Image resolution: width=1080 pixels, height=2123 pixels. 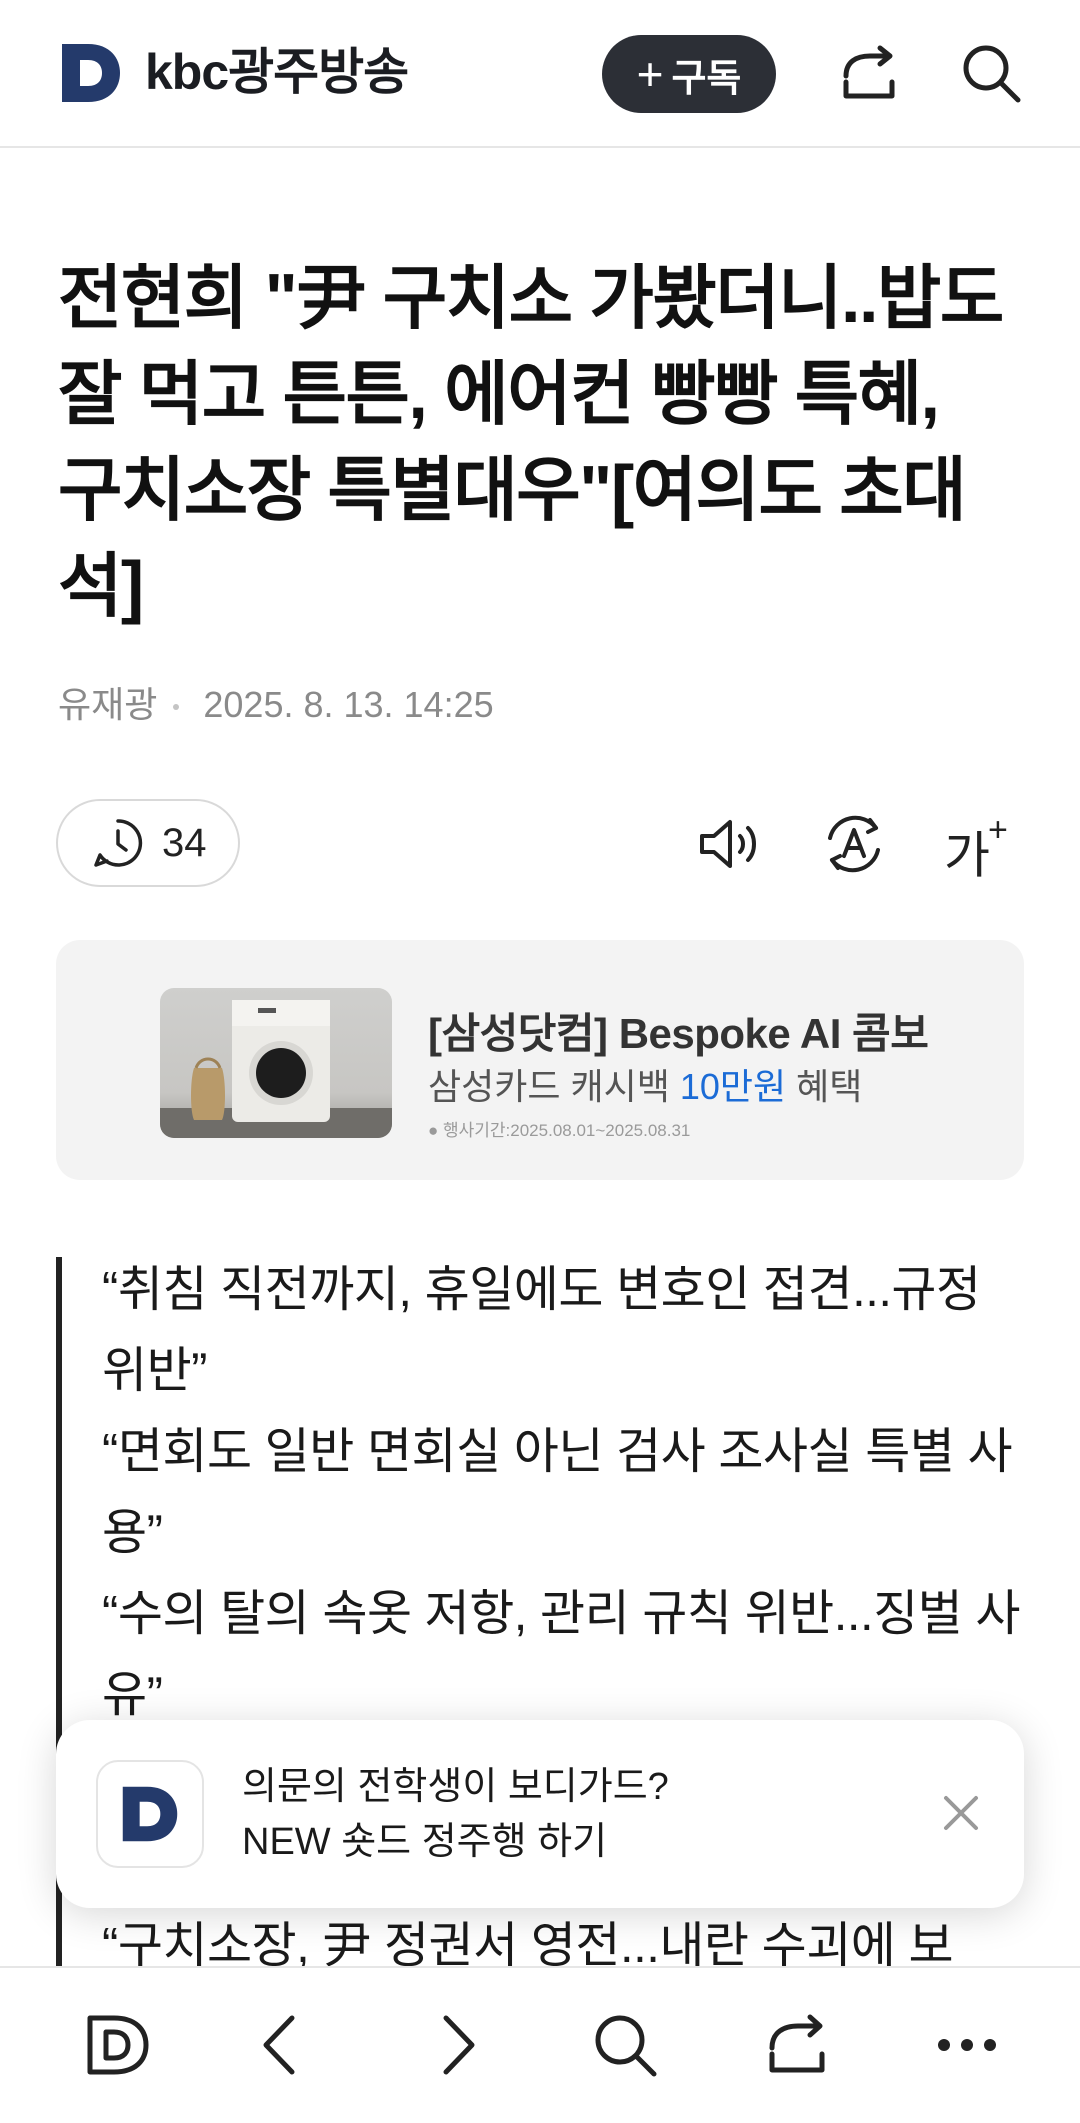 What do you see at coordinates (733, 1086) in the screenshot?
I see `ad-subtitle-highlight: 10만원` at bounding box center [733, 1086].